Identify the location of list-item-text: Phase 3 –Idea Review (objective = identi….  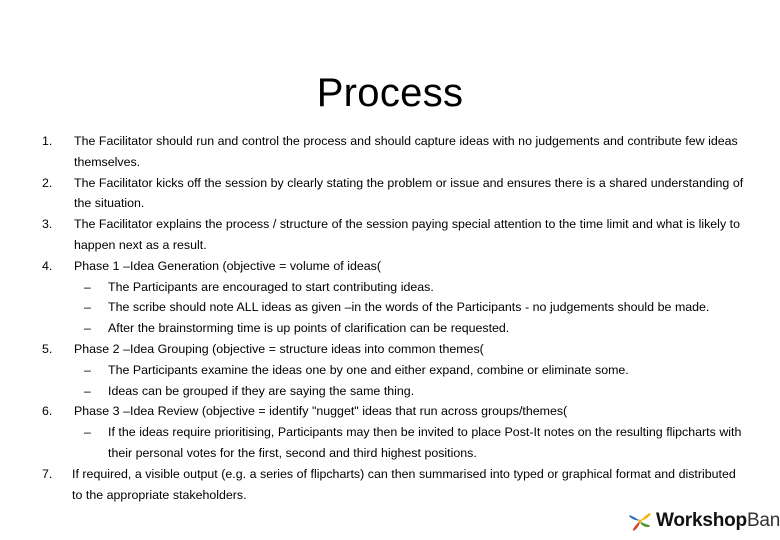
(321, 411).